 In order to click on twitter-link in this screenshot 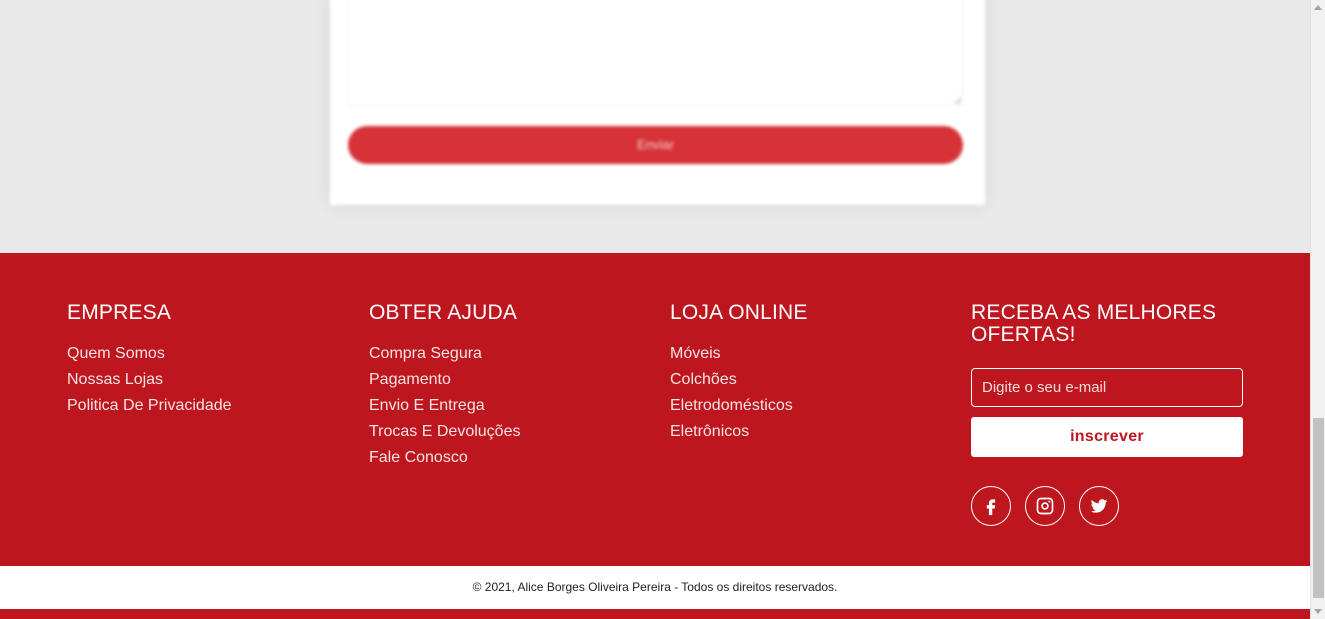, I will do `click(1099, 506)`.